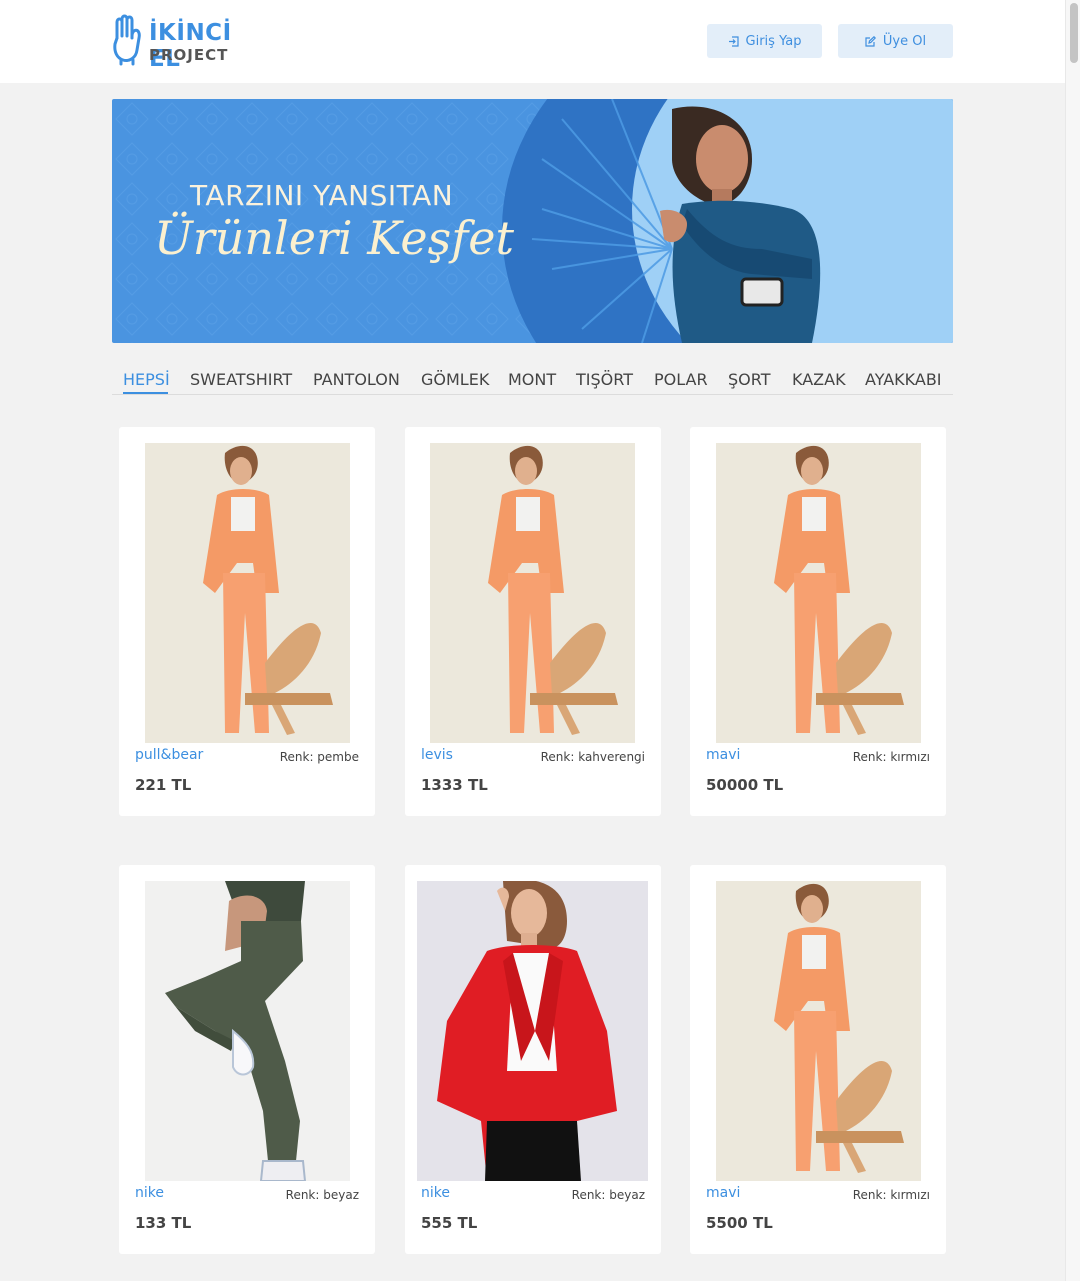 Image resolution: width=1080 pixels, height=1281 pixels. I want to click on login-button: Giriş Yap, so click(764, 41).